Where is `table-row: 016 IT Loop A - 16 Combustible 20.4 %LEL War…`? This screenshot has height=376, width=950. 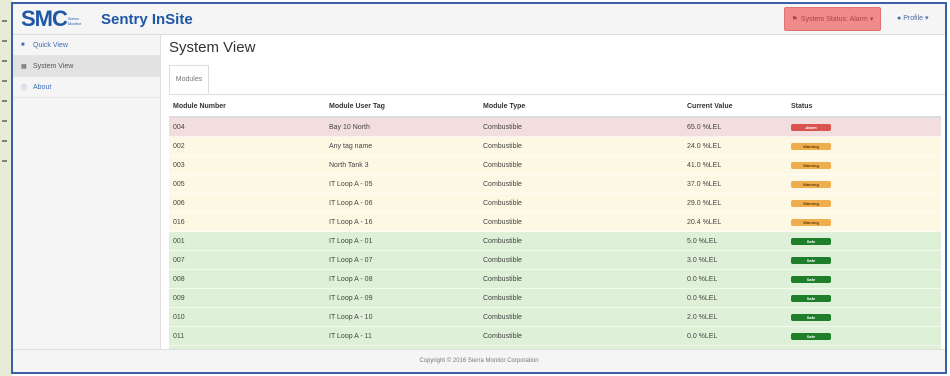
table-row: 016 IT Loop A - 16 Combustible 20.4 %LEL War… is located at coordinates (555, 222).